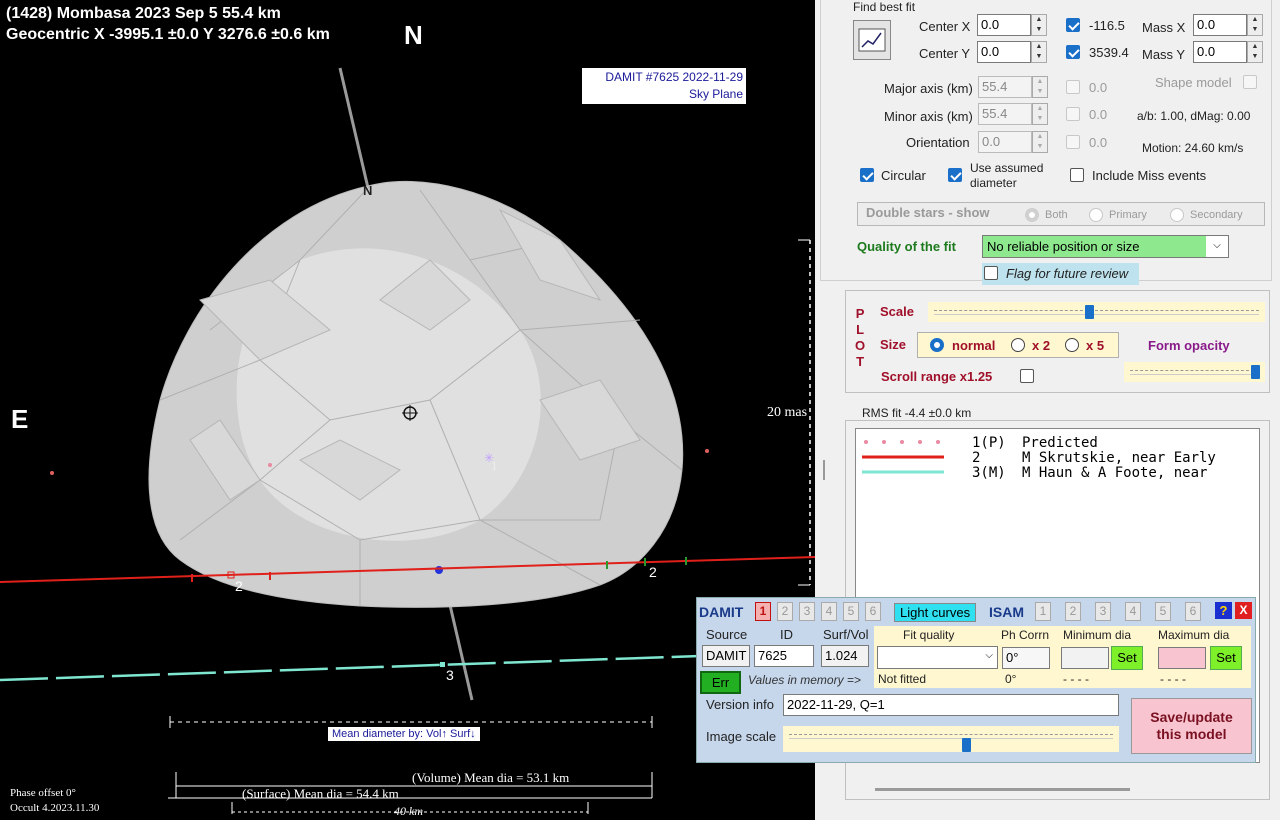 The image size is (1280, 820). Describe the element at coordinates (1220, 25) in the screenshot. I see `mass-x-input: 0.0` at that location.